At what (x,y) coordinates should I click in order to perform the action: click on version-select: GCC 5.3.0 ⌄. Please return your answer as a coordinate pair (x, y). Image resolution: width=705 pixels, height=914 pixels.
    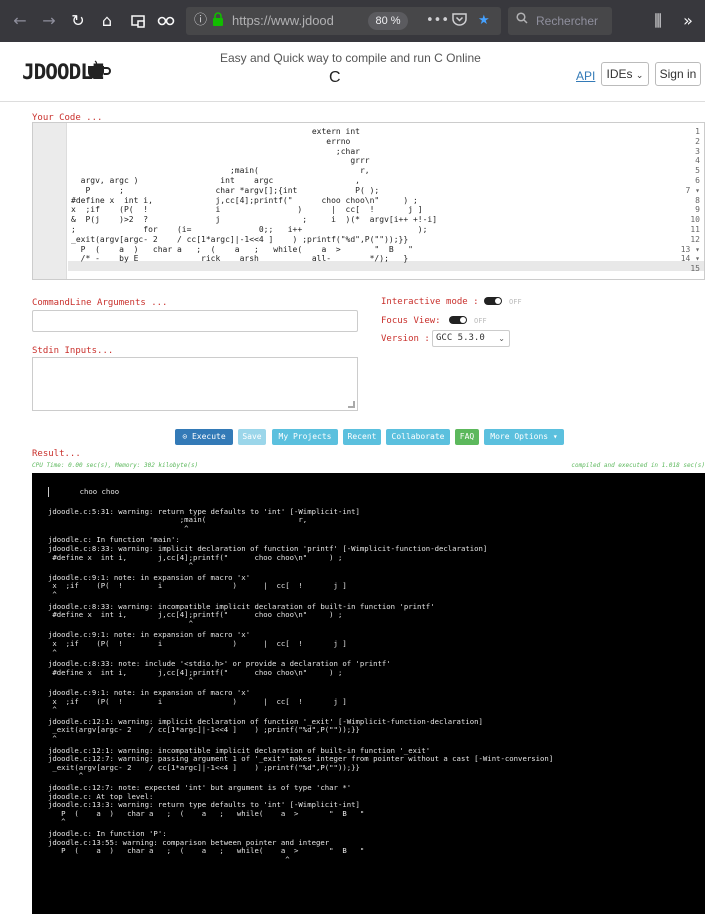
    Looking at the image, I should click on (471, 338).